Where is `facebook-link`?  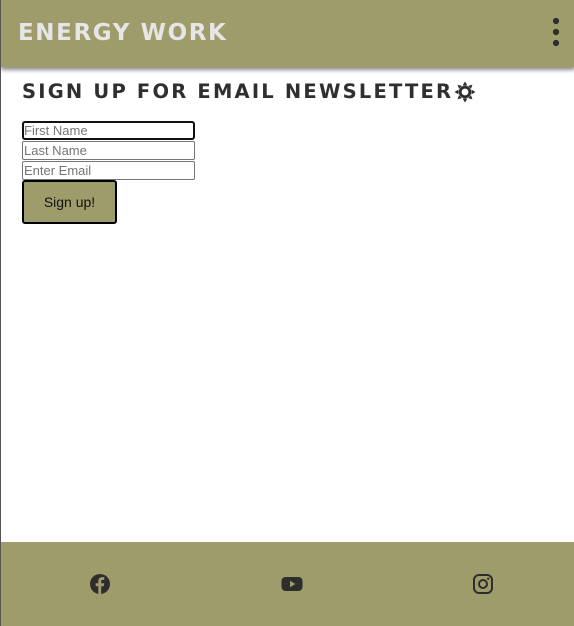
facebook-link is located at coordinates (100, 584).